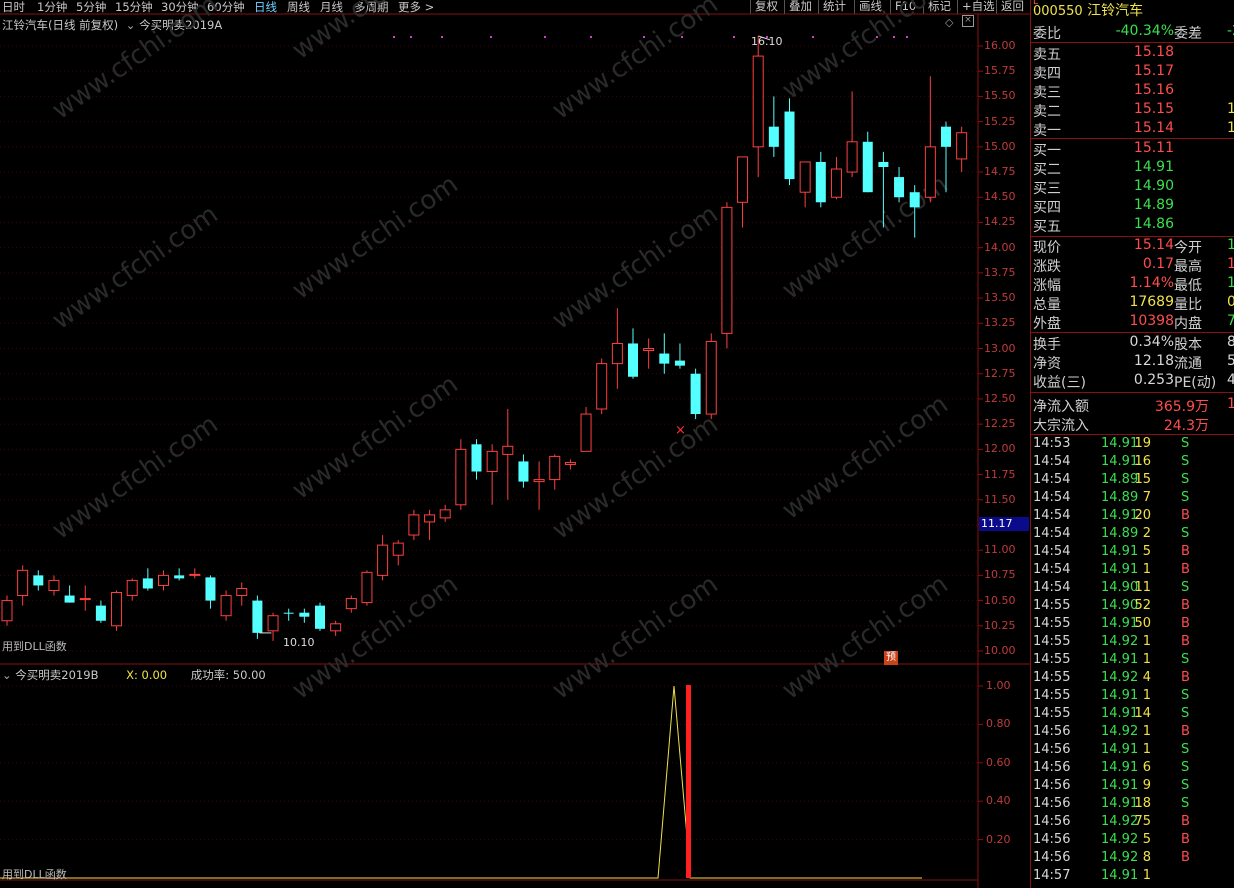  What do you see at coordinates (1132, 332) in the screenshot?
I see `divider` at bounding box center [1132, 332].